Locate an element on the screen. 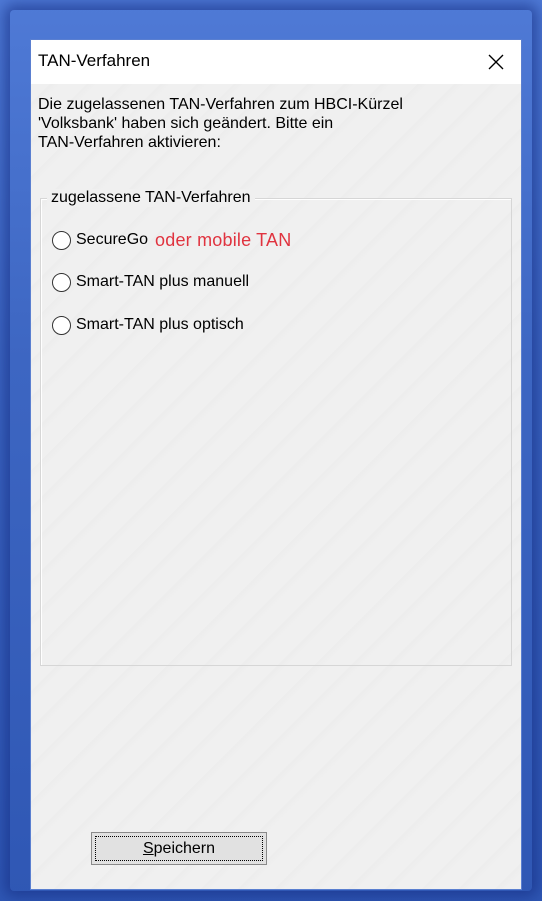 This screenshot has width=542, height=901. window-title: TAN-Verfahren is located at coordinates (94, 60).